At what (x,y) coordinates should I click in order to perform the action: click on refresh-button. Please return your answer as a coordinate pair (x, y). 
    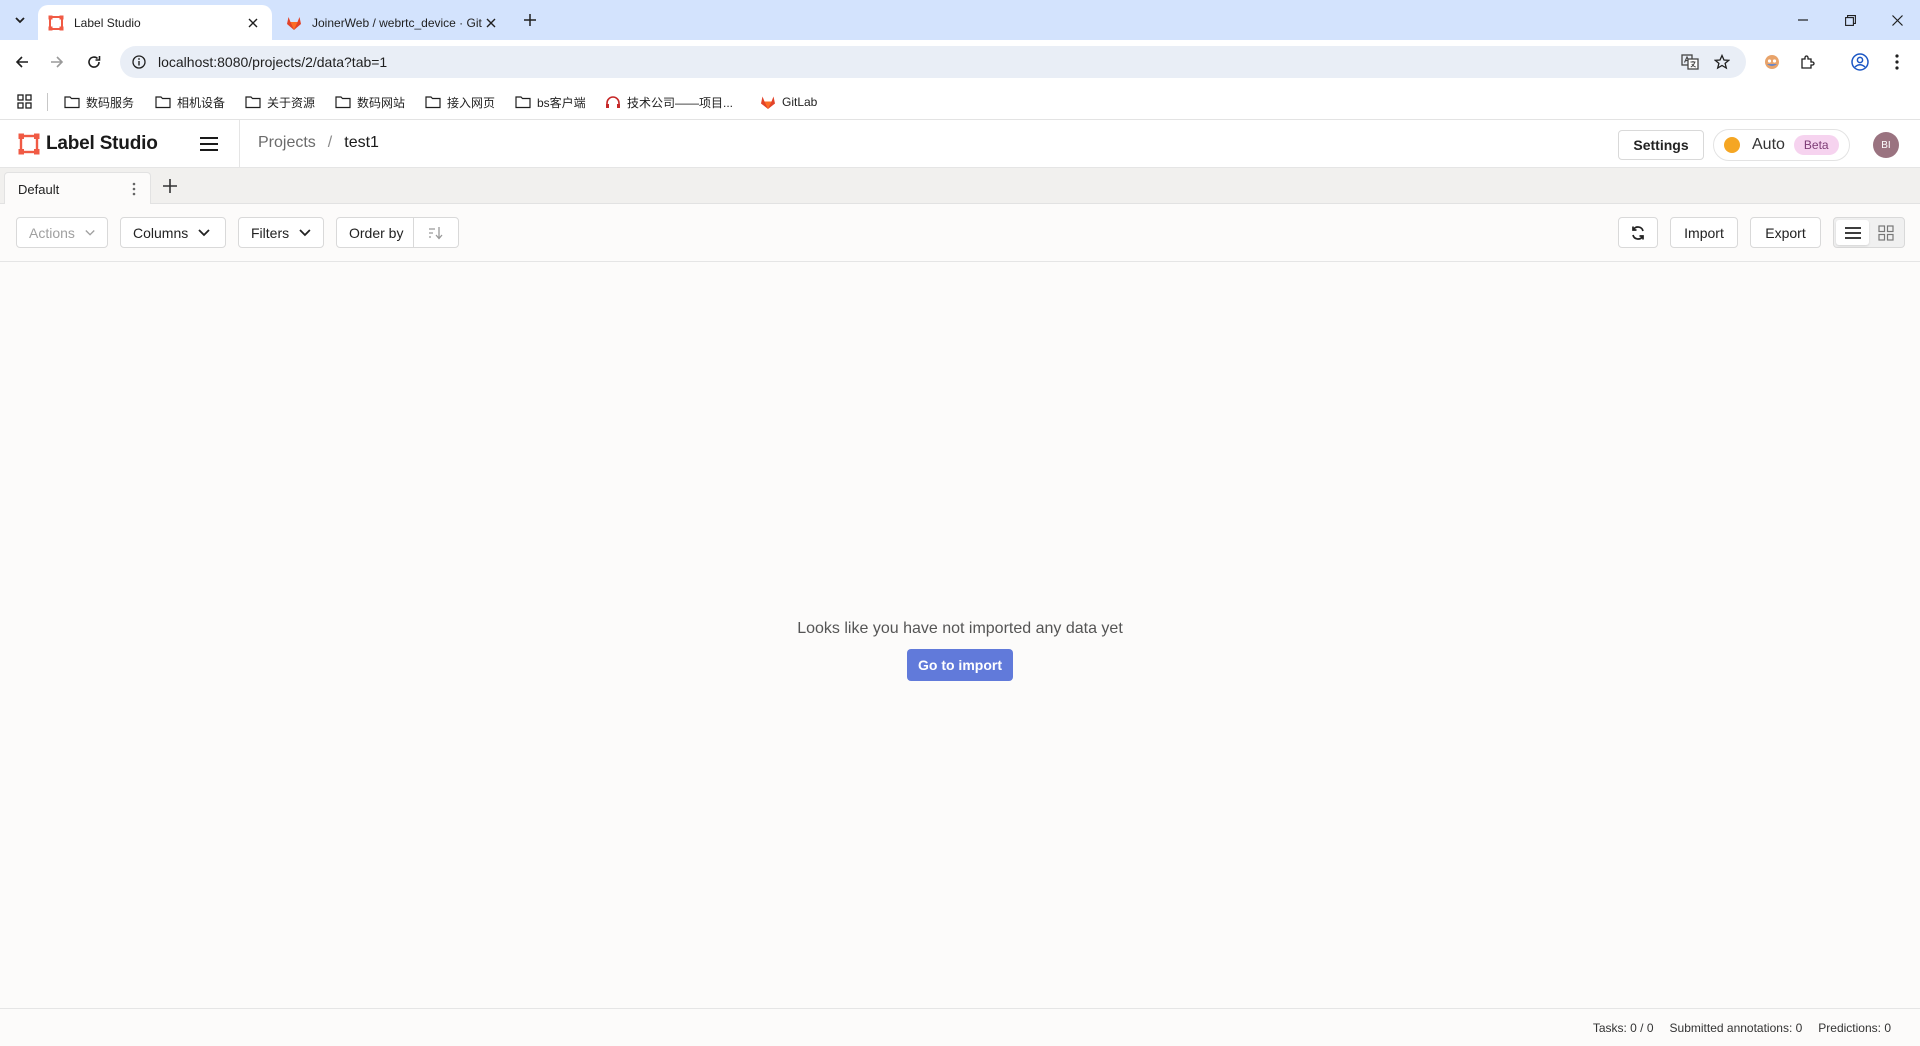
    Looking at the image, I should click on (1638, 232).